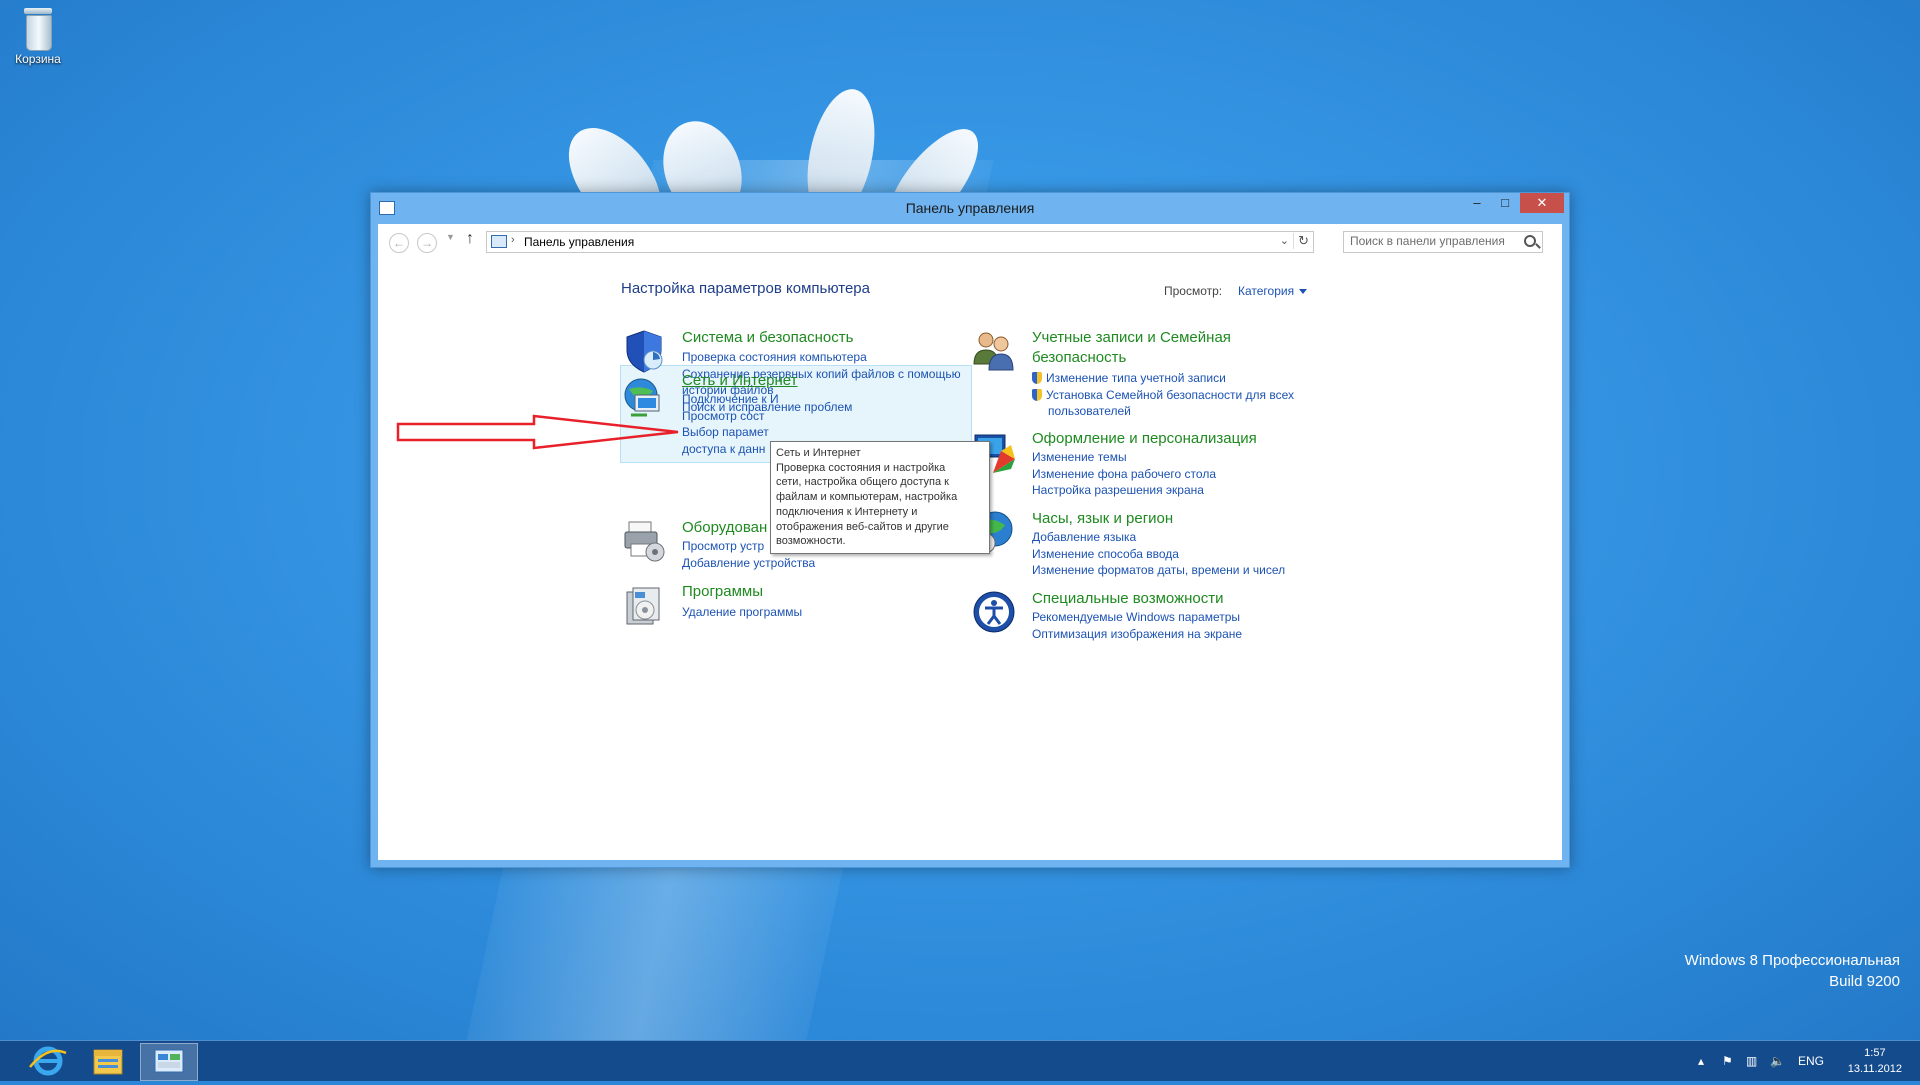 Image resolution: width=1920 pixels, height=1085 pixels. I want to click on navigation-bar: ← → ▼ ↑ › Панель управления ⌄ ↻, so click(970, 242).